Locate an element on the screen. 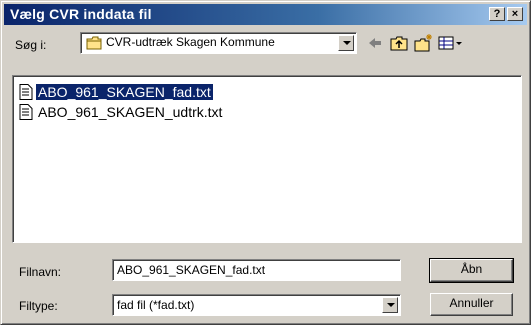 The image size is (531, 325). close-button: × is located at coordinates (515, 14).